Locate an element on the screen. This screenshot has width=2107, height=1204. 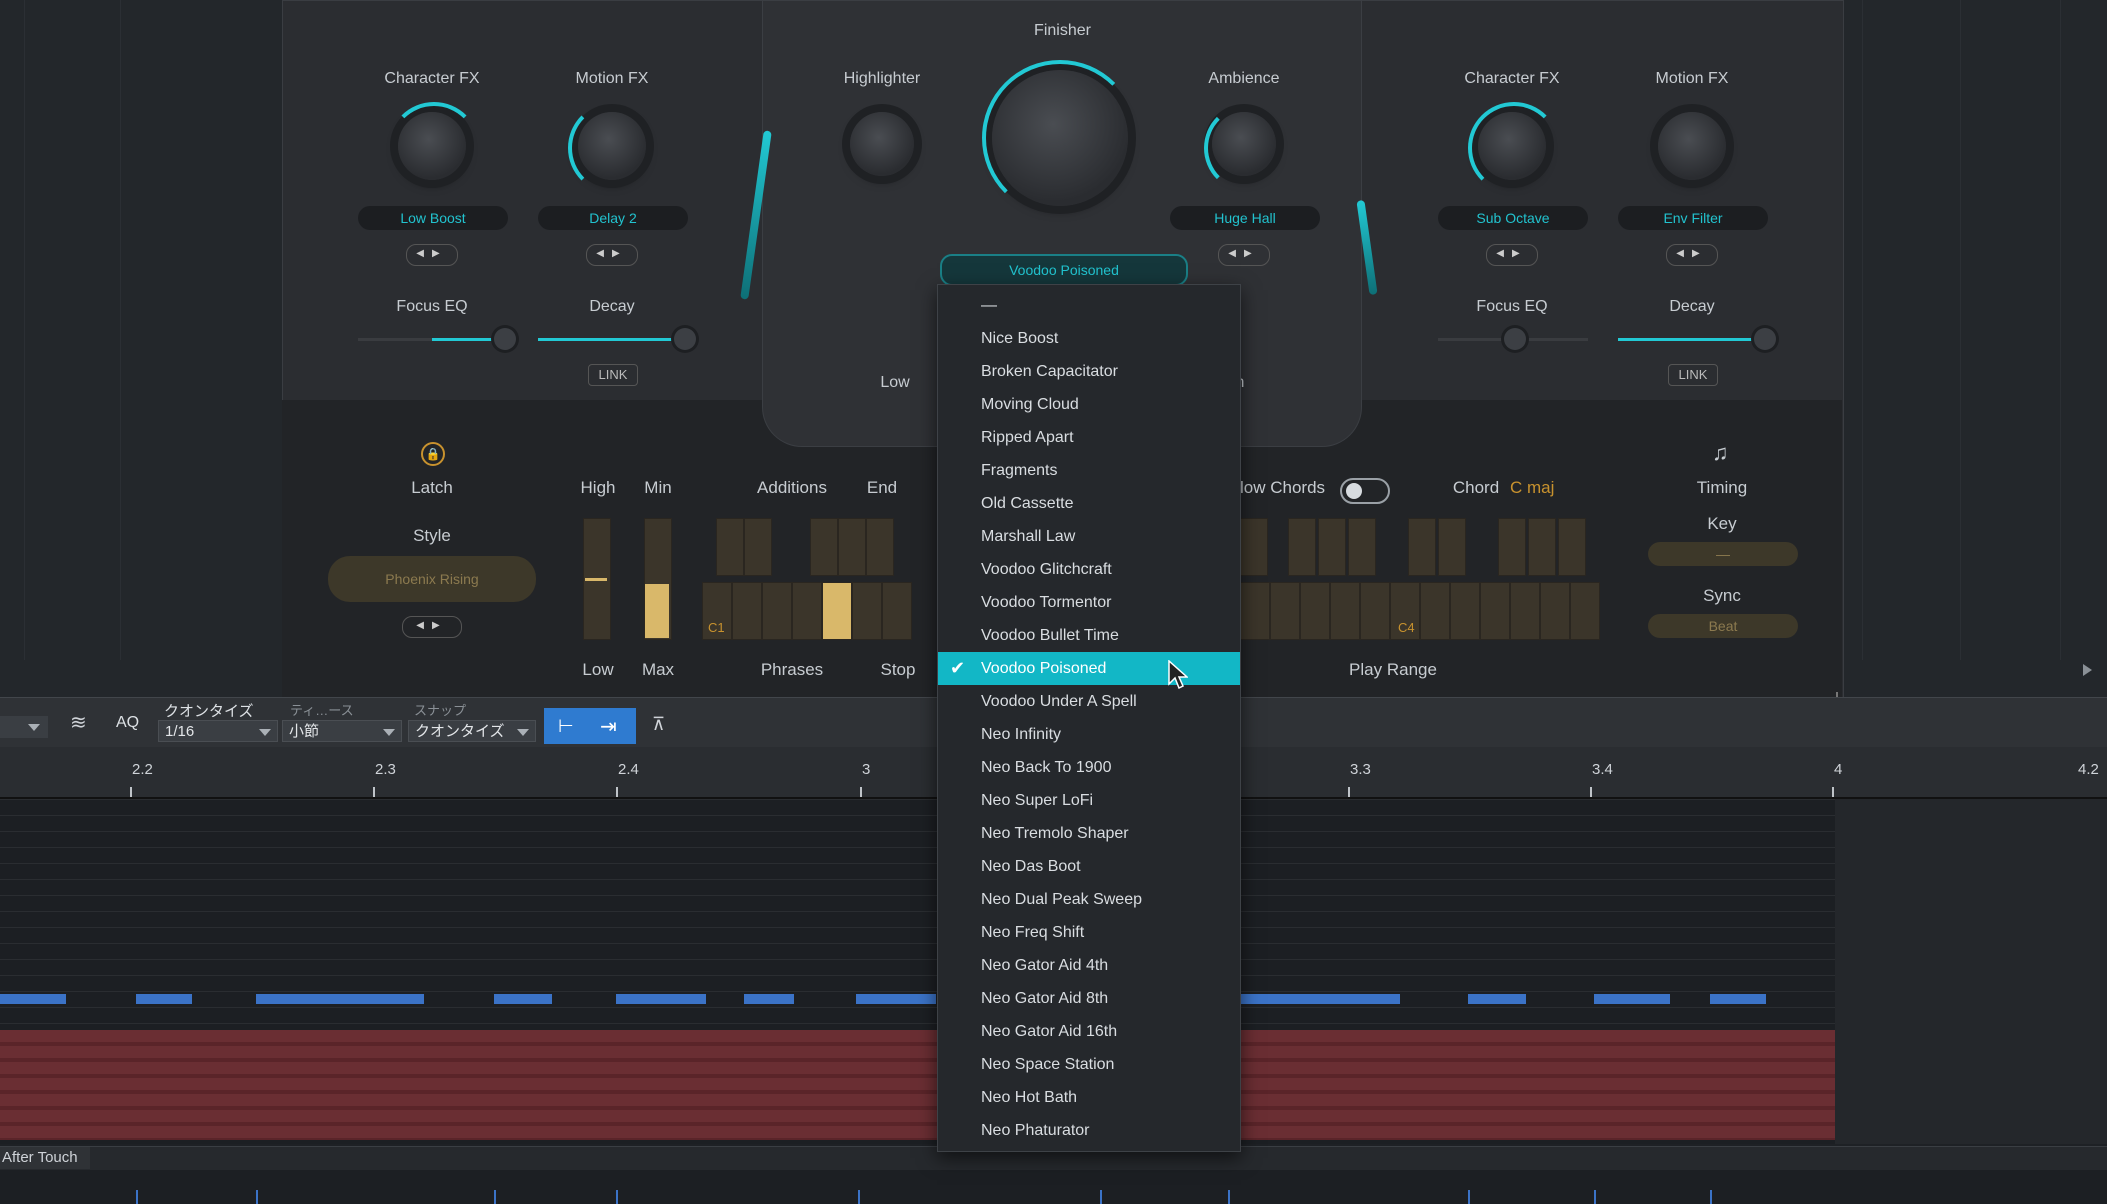
snap-select: クオンタイズ is located at coordinates (472, 731).